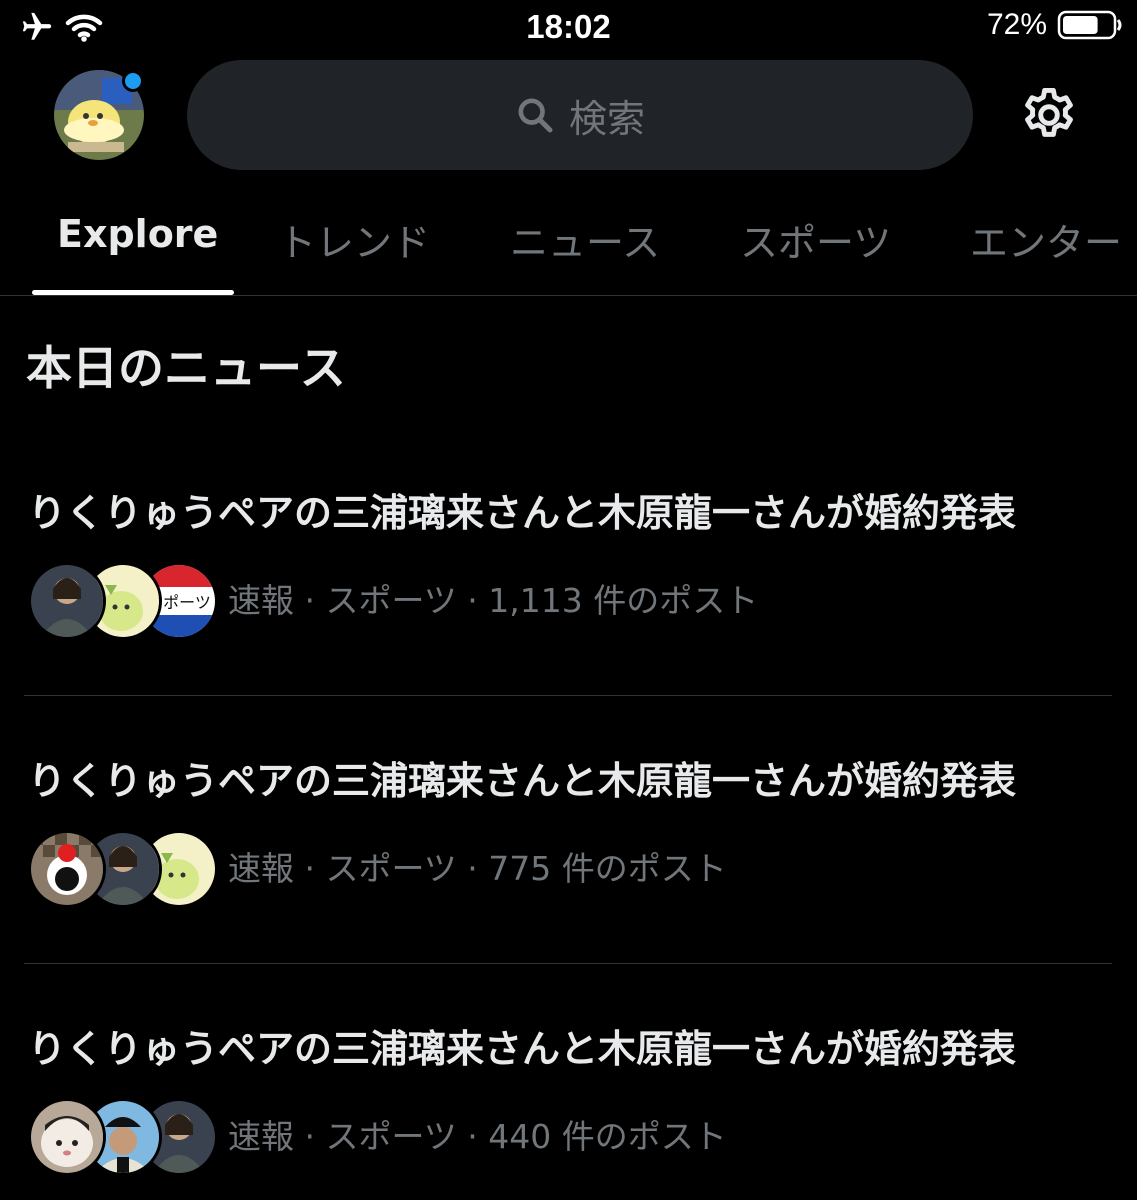 This screenshot has width=1137, height=1200. I want to click on news-meta: 速報 · スポーツ · 775 件のポスト, so click(477, 868).